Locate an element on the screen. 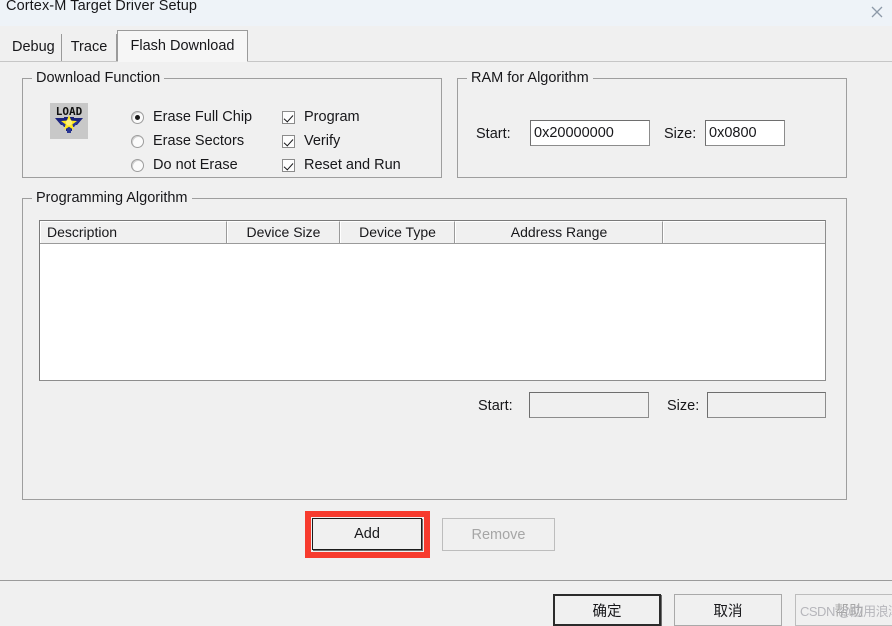 The width and height of the screenshot is (892, 626). tab-trace-label: Trace is located at coordinates (89, 47).